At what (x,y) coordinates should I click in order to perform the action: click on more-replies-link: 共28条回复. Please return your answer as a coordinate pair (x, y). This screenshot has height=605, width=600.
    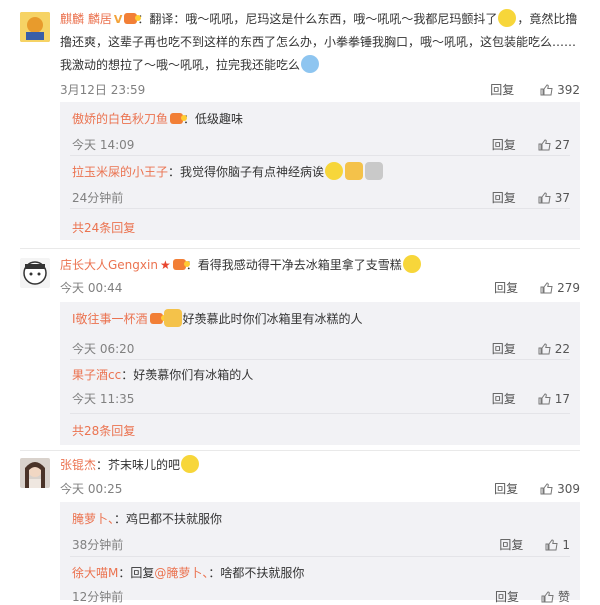
    Looking at the image, I should click on (103, 430).